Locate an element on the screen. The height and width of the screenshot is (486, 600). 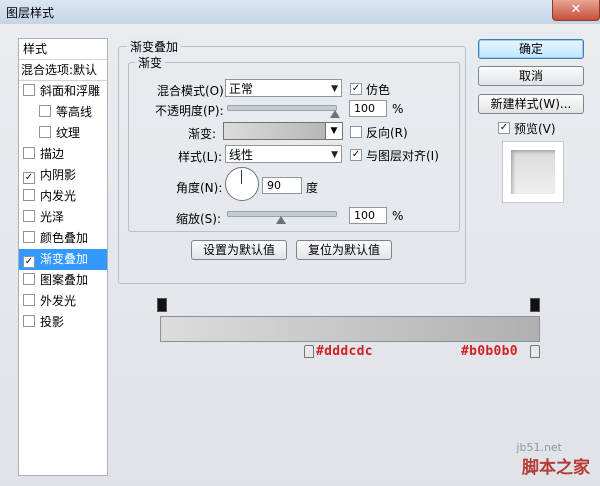
style-list-item: 内发光 is located at coordinates (63, 196).